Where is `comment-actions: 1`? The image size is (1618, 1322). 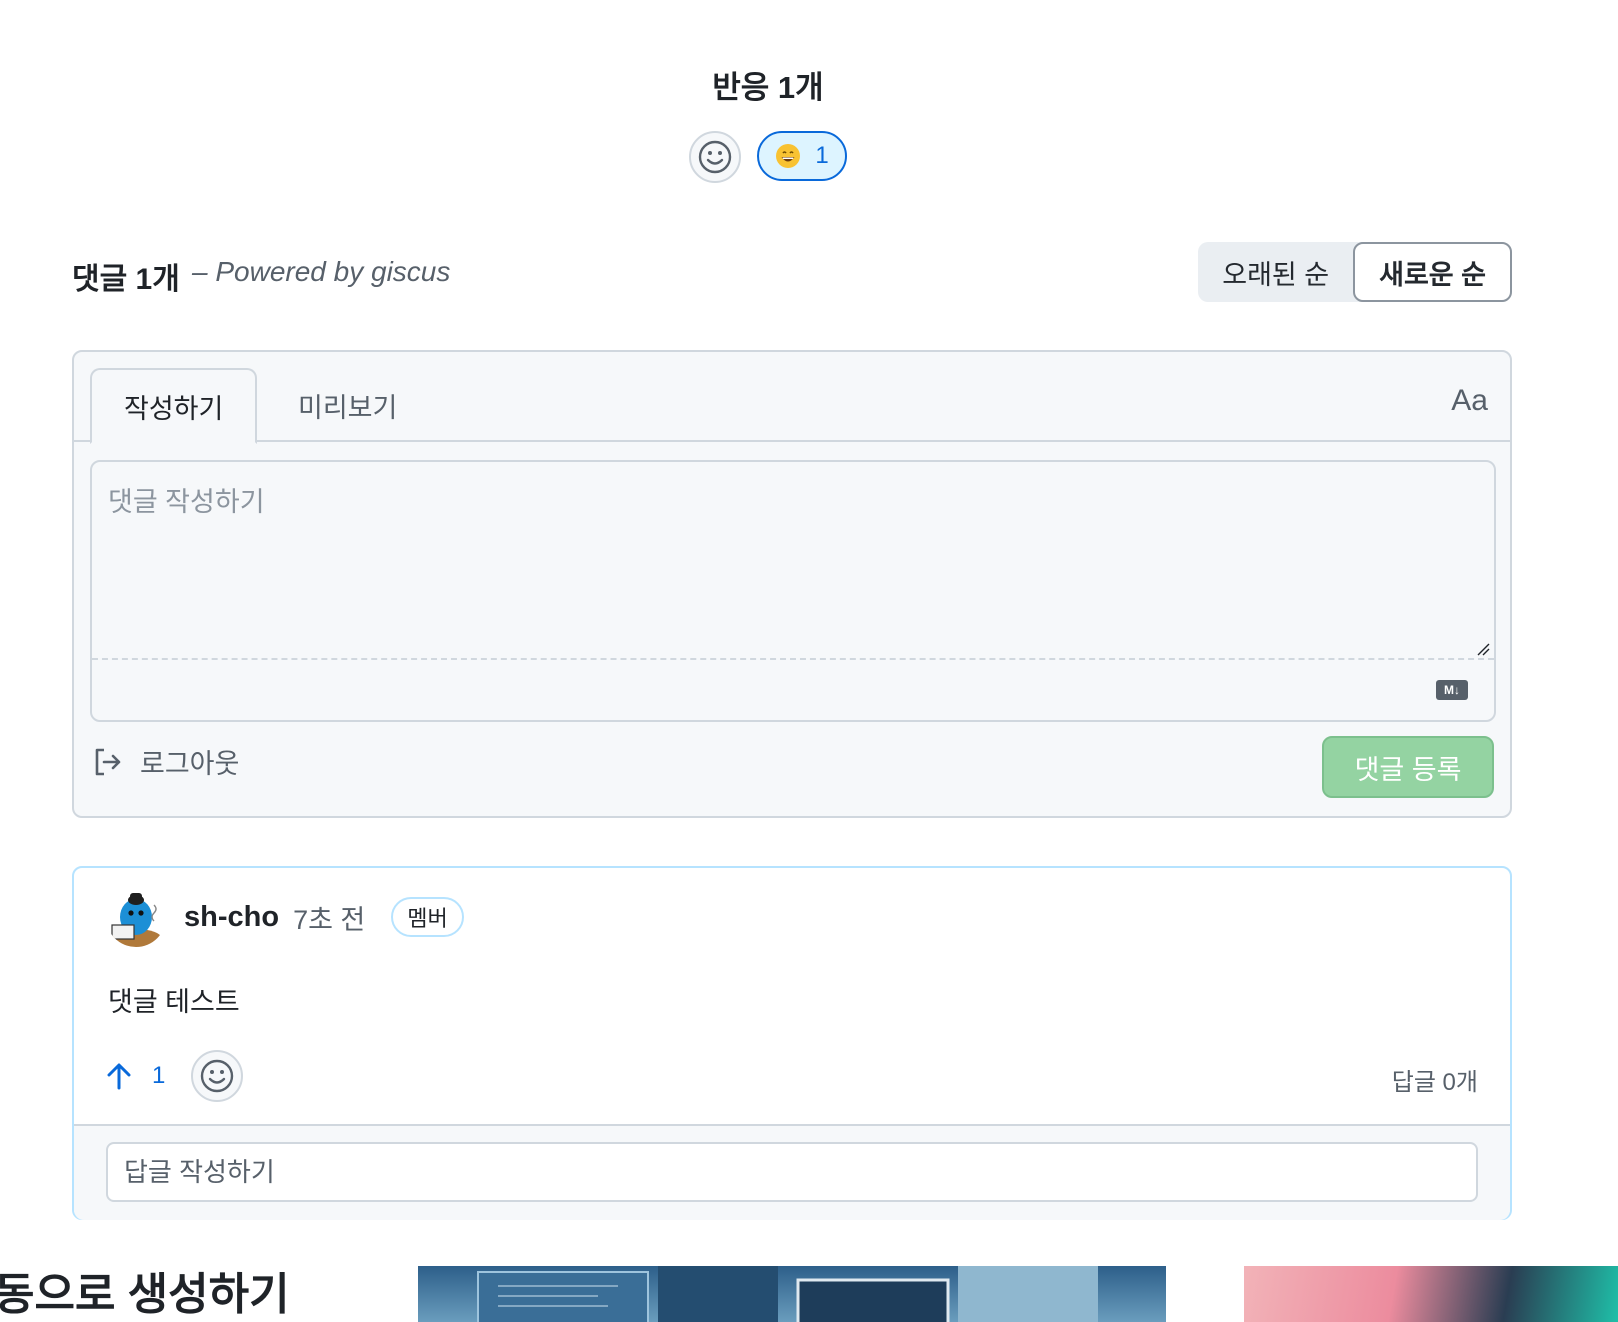
comment-actions: 1 is located at coordinates (175, 1076).